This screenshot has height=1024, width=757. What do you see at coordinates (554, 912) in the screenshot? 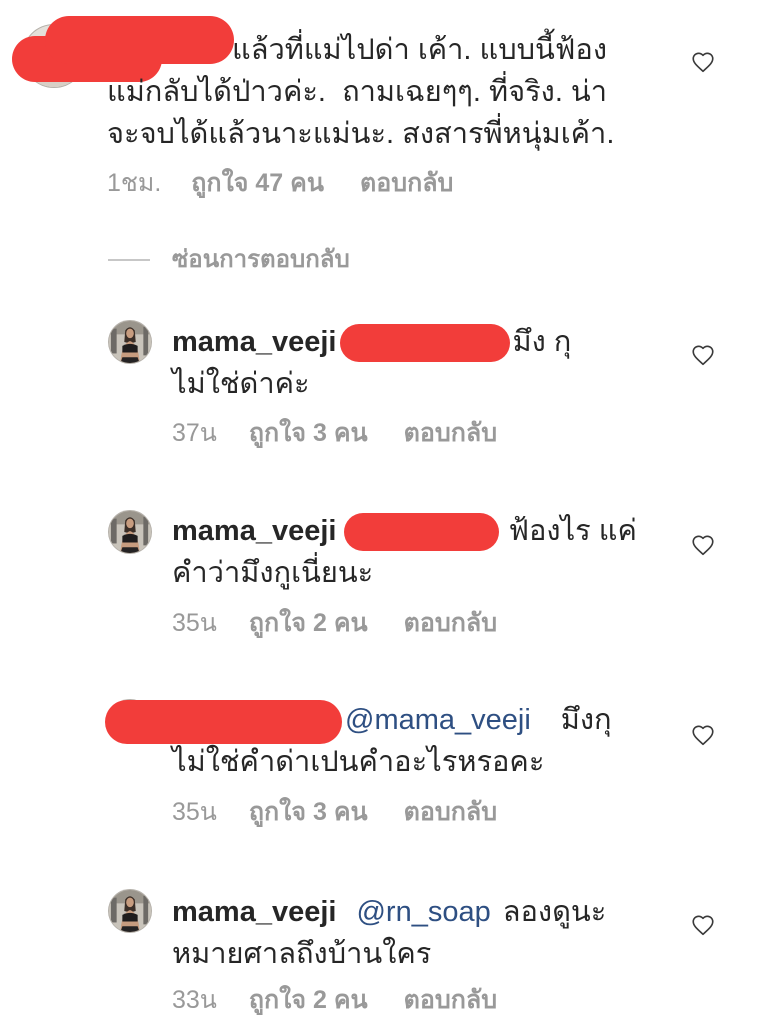
I see `comment-text-segment: ลองดูนะ` at bounding box center [554, 912].